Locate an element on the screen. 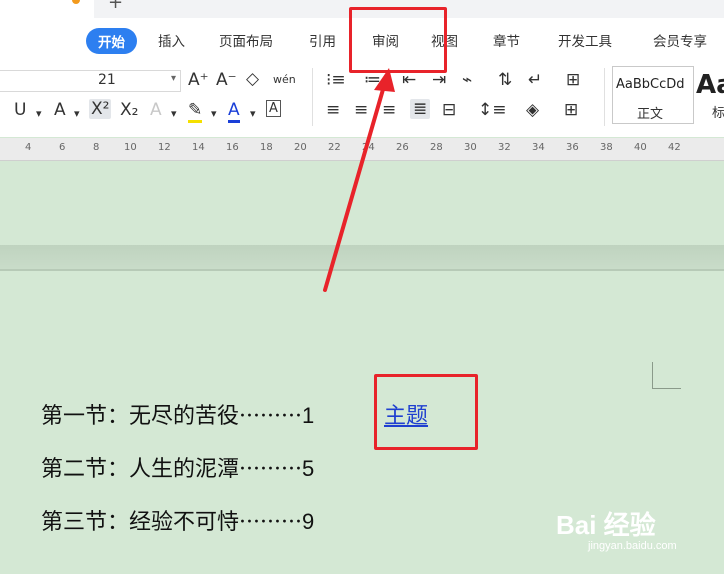 The width and height of the screenshot is (724, 574). annotation-arrow is located at coordinates (359, 180).